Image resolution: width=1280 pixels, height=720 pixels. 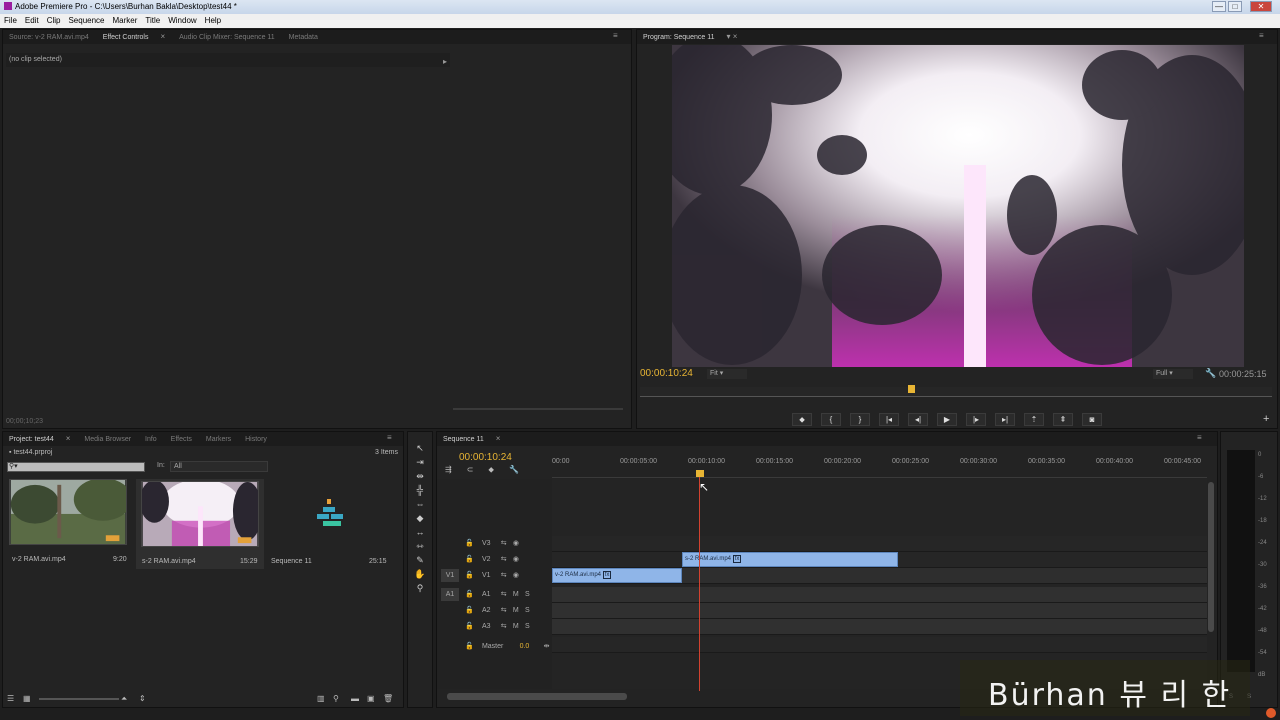 What do you see at coordinates (420, 574) in the screenshot?
I see `hand-icon: ✋` at bounding box center [420, 574].